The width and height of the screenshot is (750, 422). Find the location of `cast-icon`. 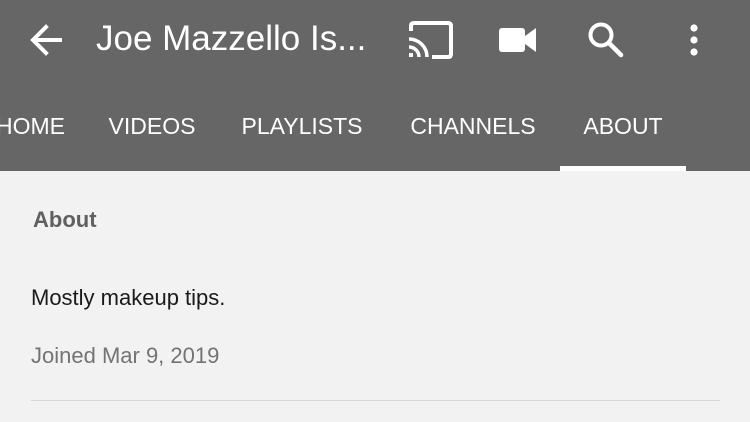

cast-icon is located at coordinates (430, 40).